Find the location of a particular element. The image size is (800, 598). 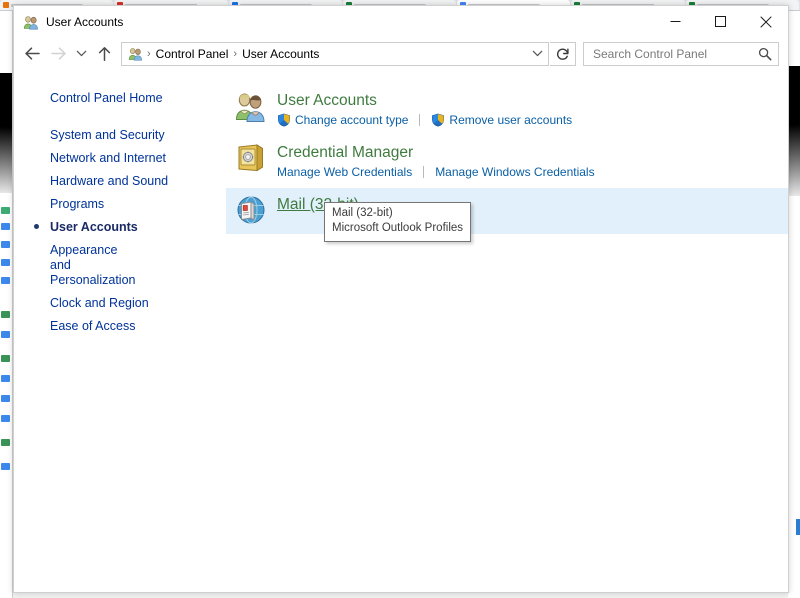

sidebar-item-control-panel-home: Control Panel Home is located at coordinates (120, 98).